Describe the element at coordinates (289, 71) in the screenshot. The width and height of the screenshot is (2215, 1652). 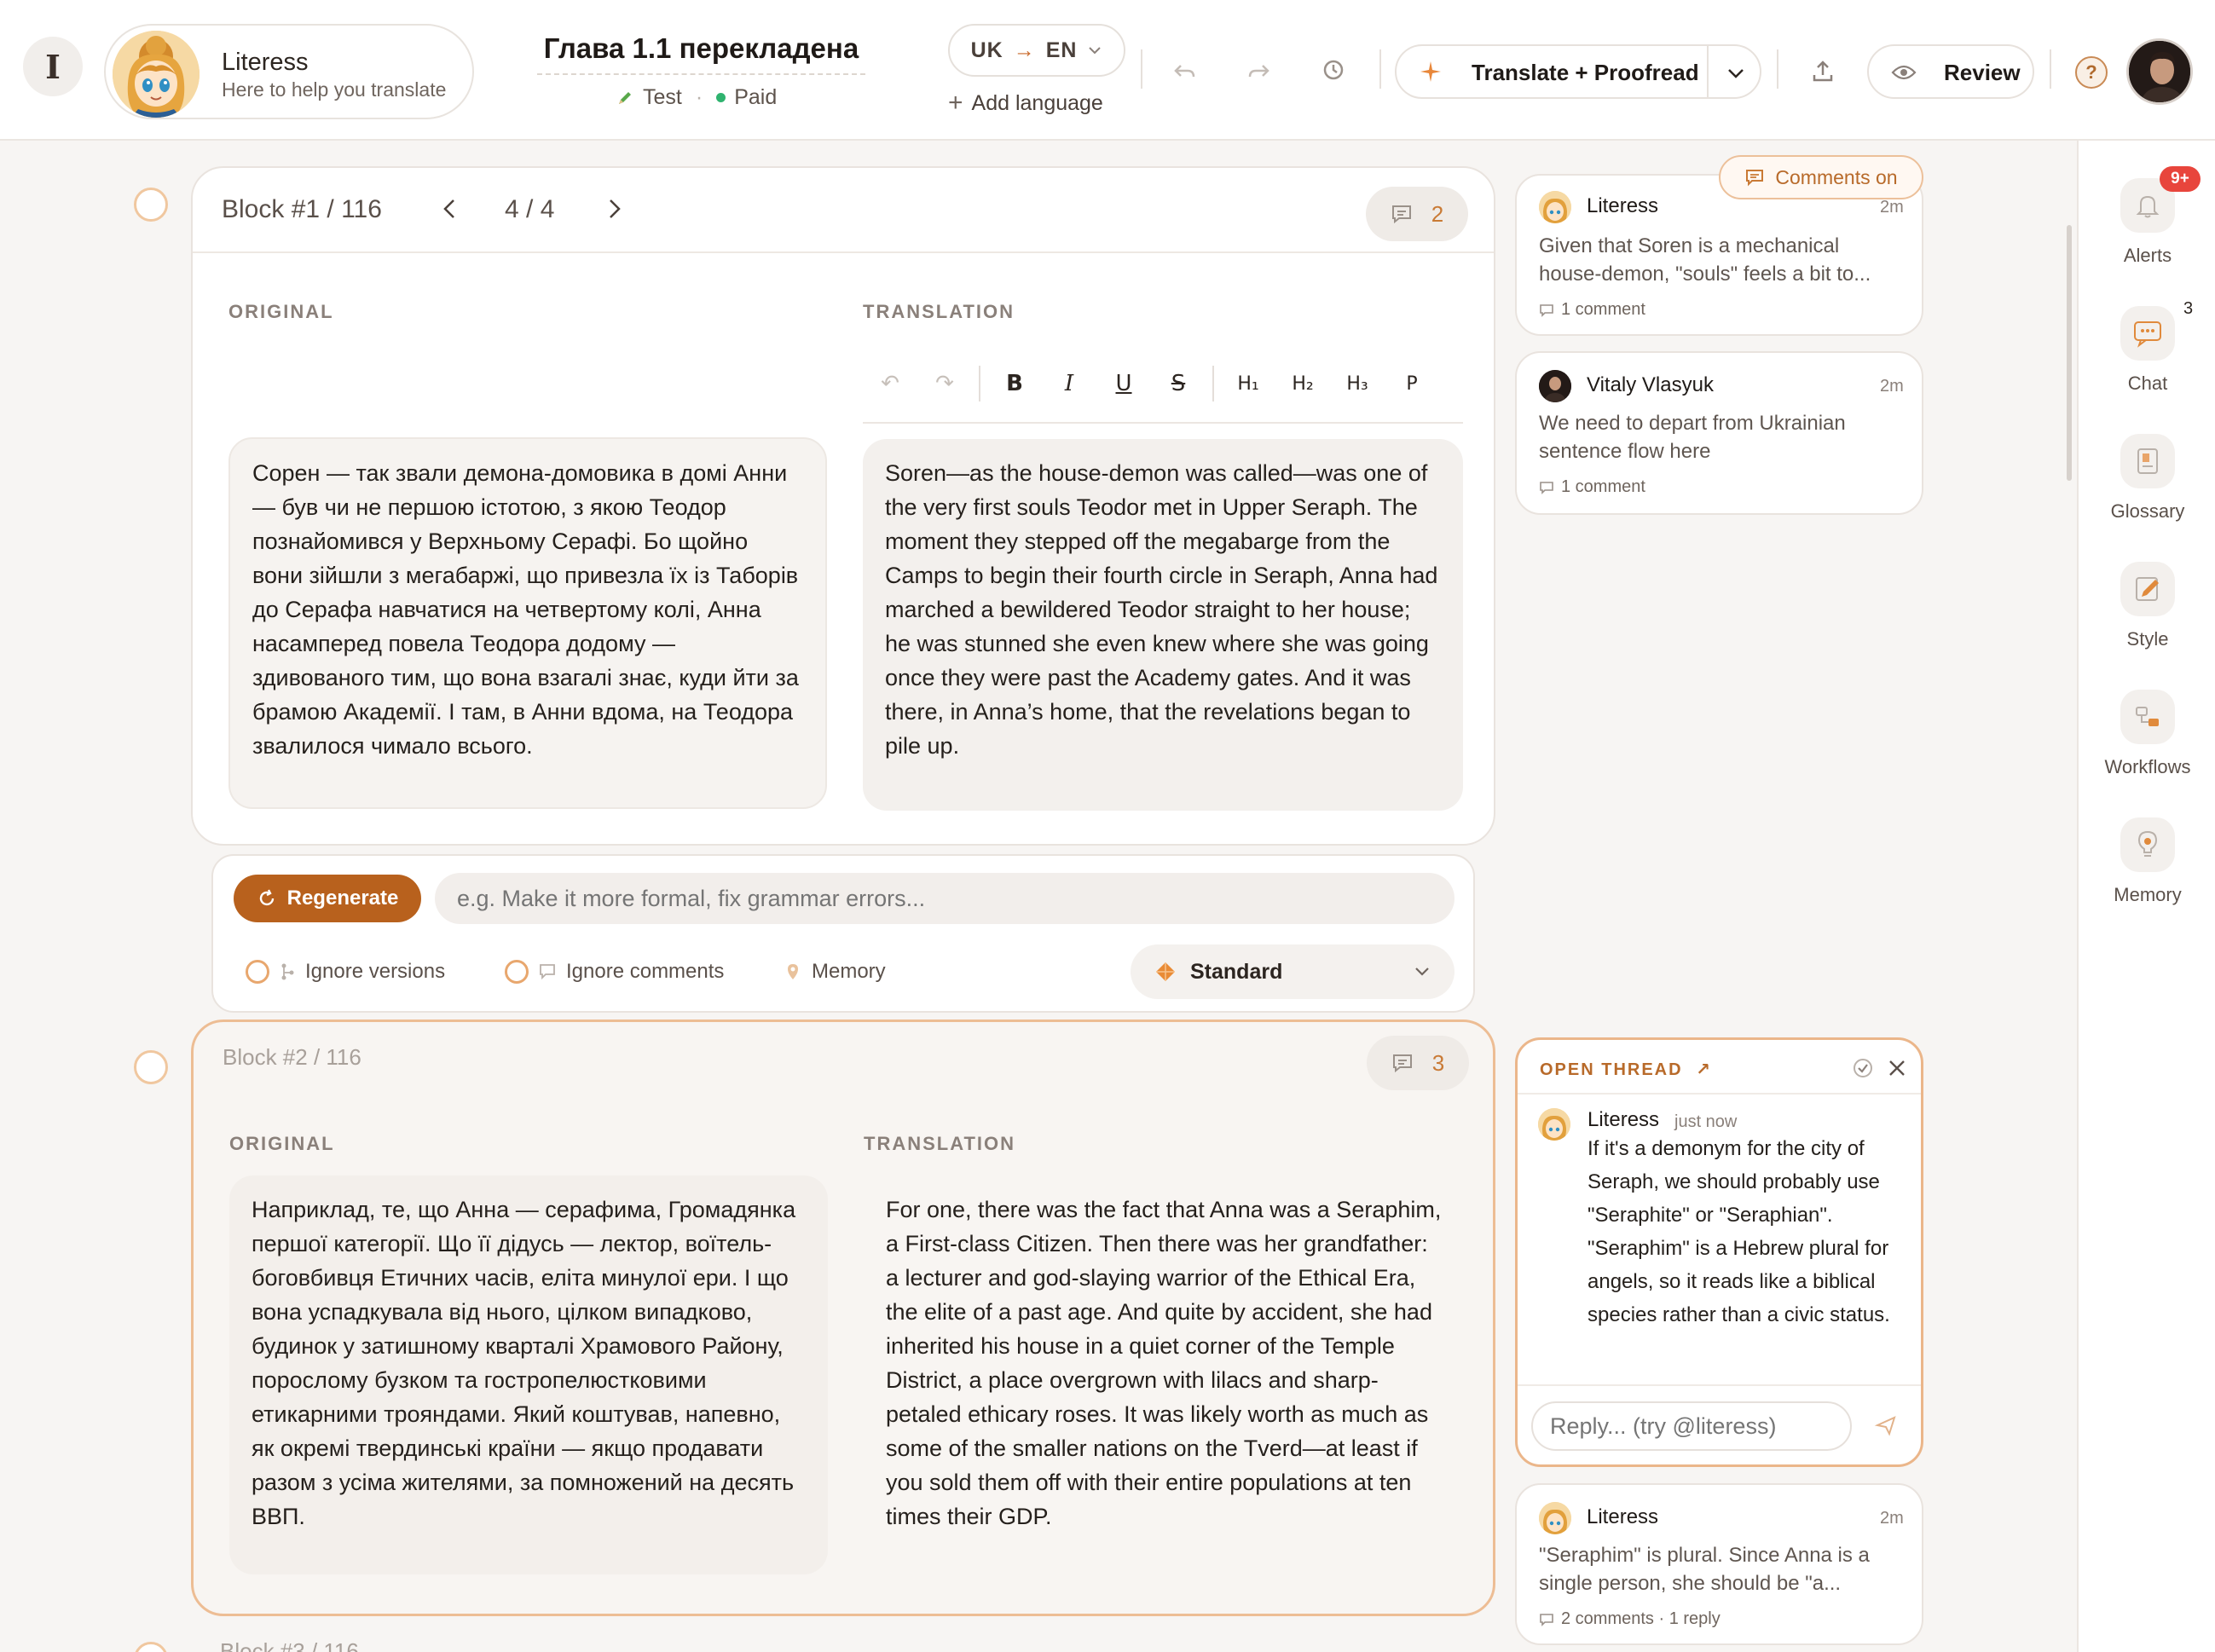
I see `assistant-pill: Literess Here to help you translate` at that location.